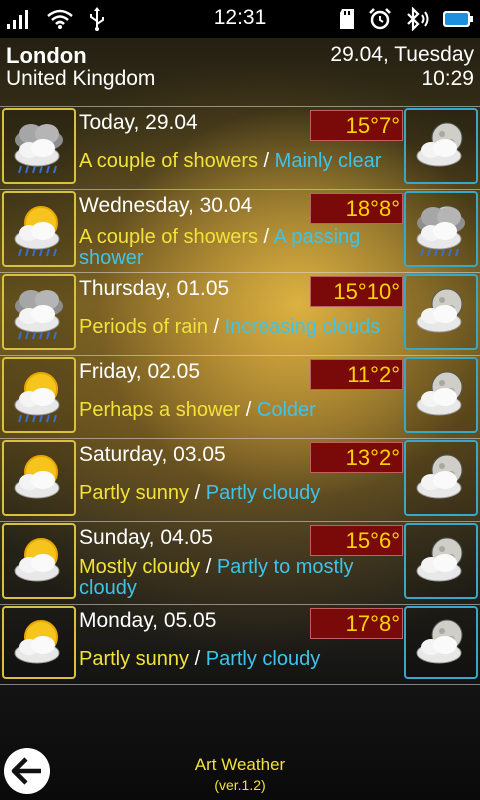 The image size is (480, 800). Describe the element at coordinates (240, 19) in the screenshot. I see `status-bar: 12:31` at that location.